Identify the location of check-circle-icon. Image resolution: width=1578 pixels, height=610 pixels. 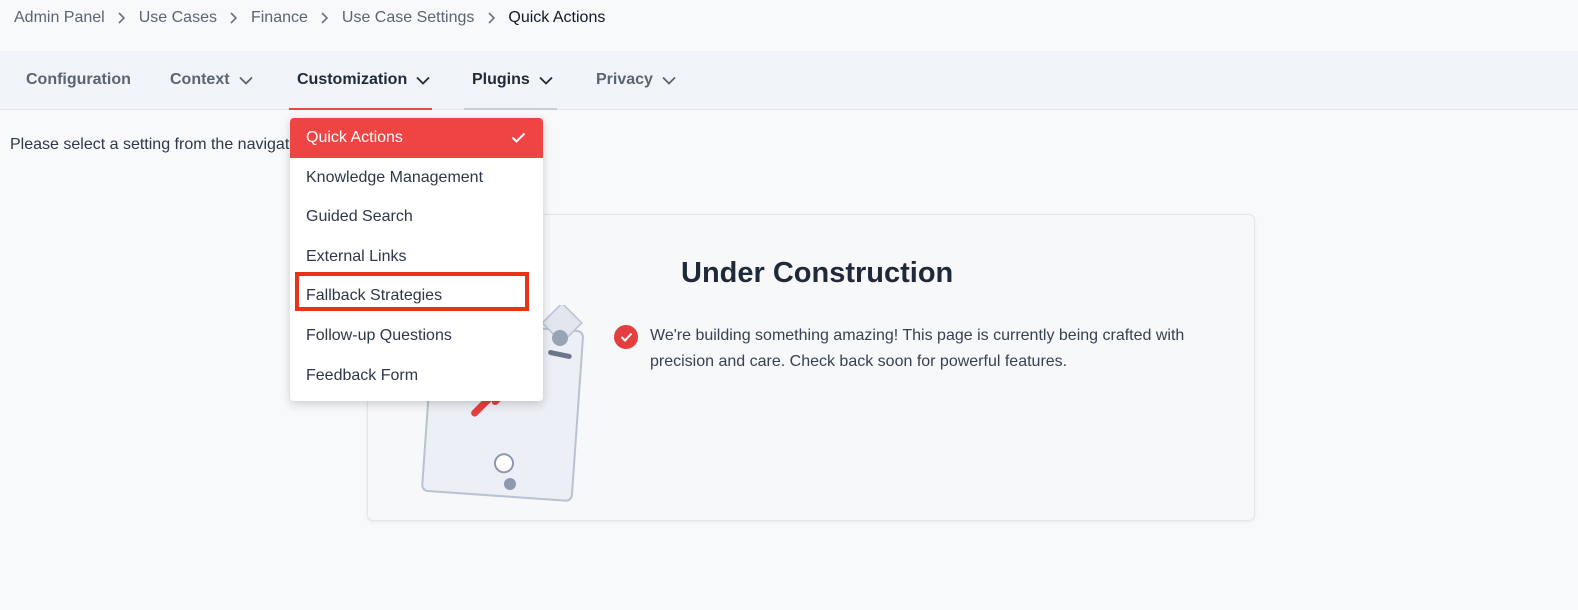
(626, 337).